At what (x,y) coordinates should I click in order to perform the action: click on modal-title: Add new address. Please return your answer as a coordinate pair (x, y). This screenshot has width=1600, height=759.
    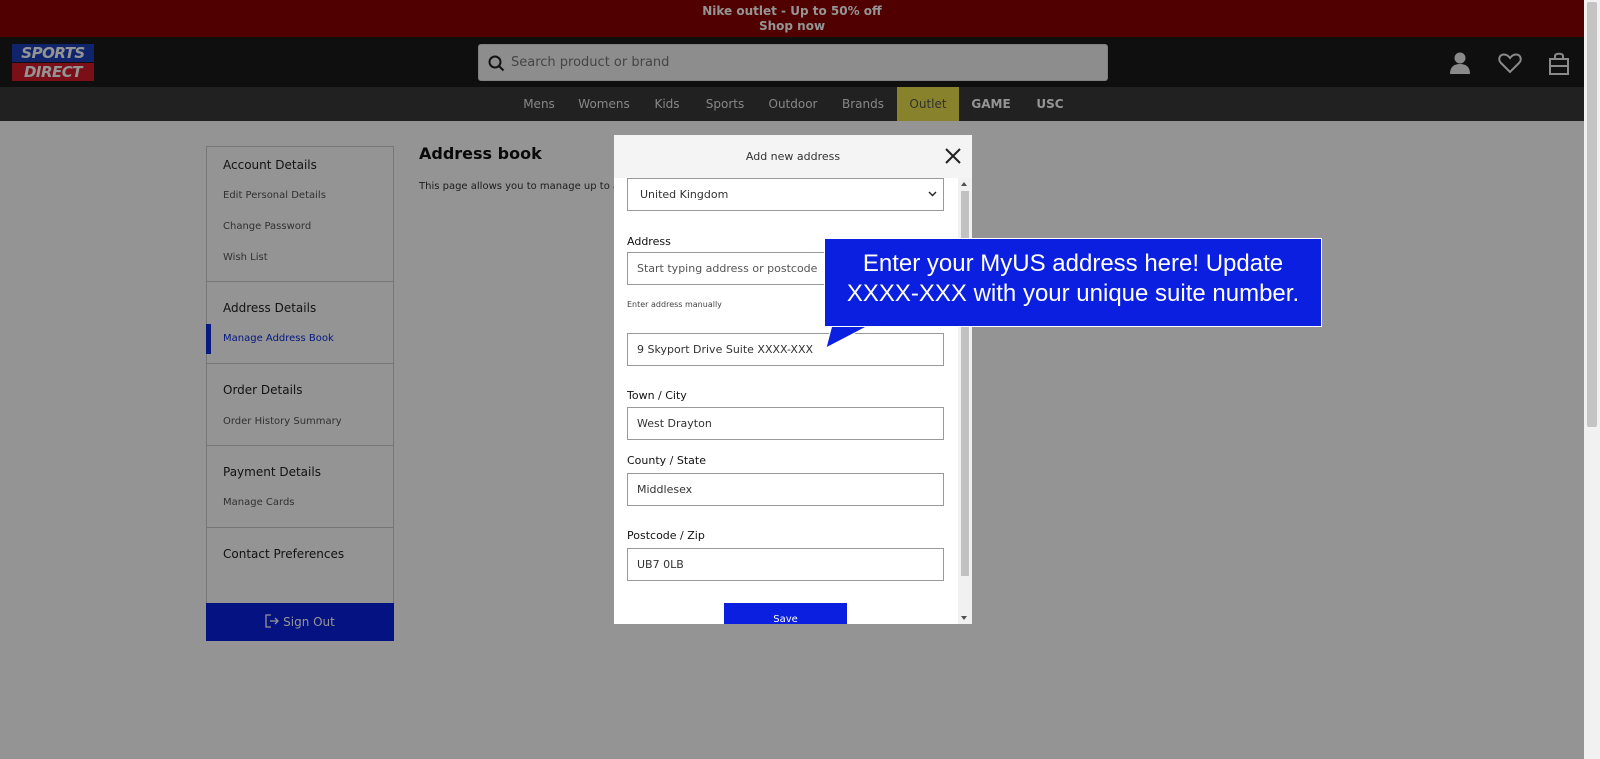
    Looking at the image, I should click on (793, 156).